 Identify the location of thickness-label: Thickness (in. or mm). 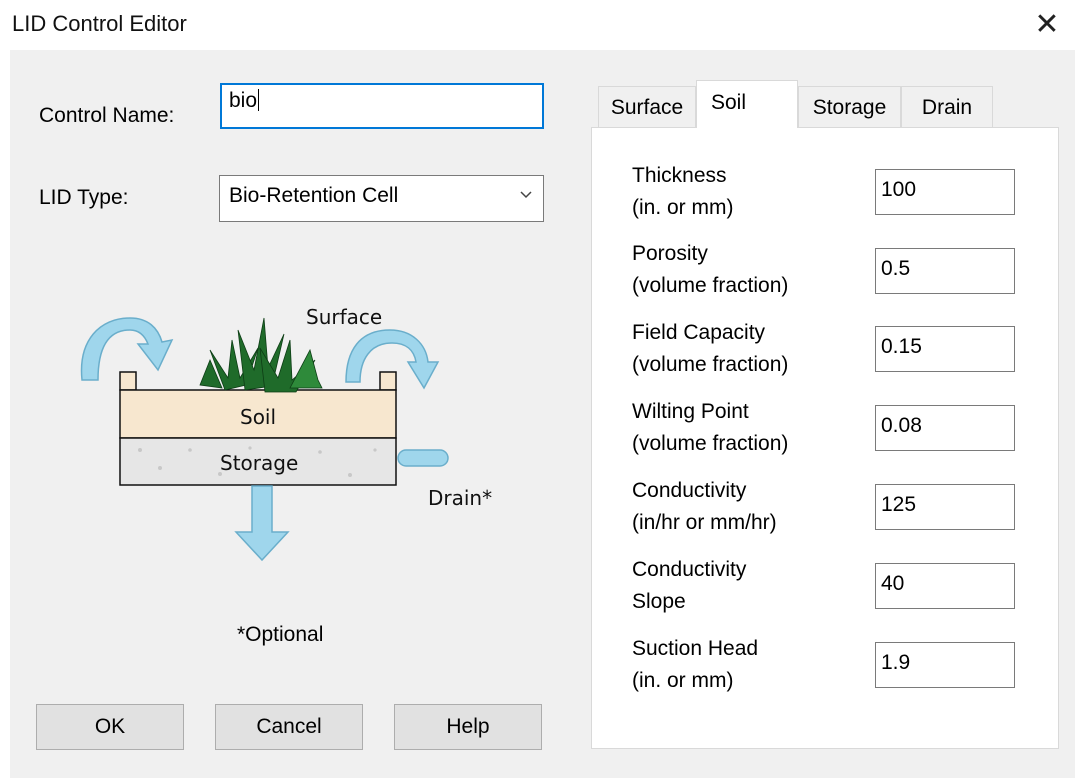
(683, 191).